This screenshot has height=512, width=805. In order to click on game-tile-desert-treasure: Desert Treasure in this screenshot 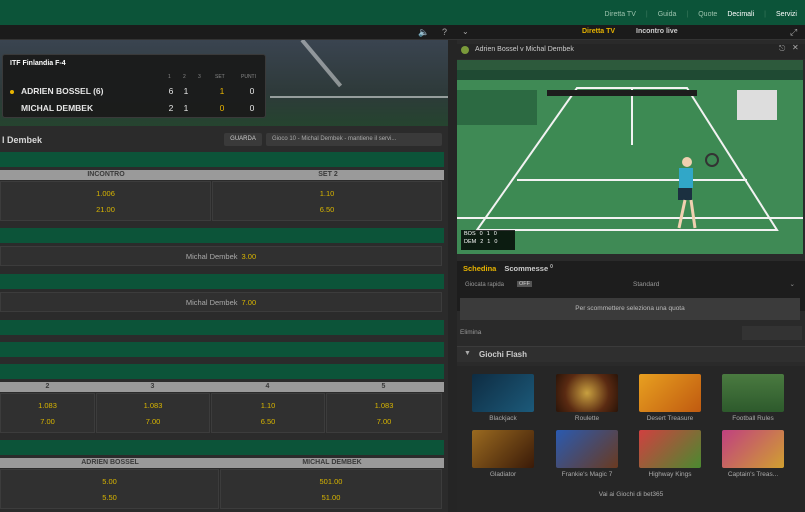, I will do `click(670, 398)`.